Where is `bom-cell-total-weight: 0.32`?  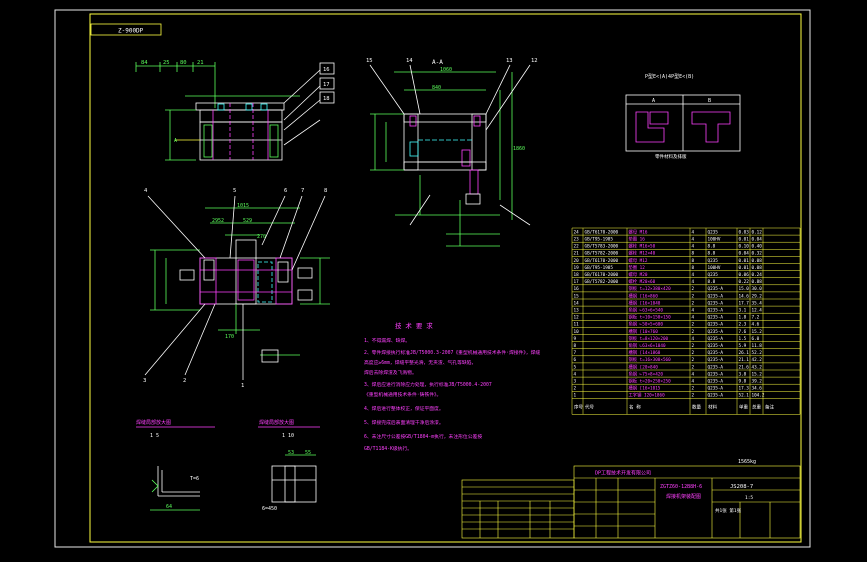
bom-cell-total-weight: 0.32 is located at coordinates (757, 254).